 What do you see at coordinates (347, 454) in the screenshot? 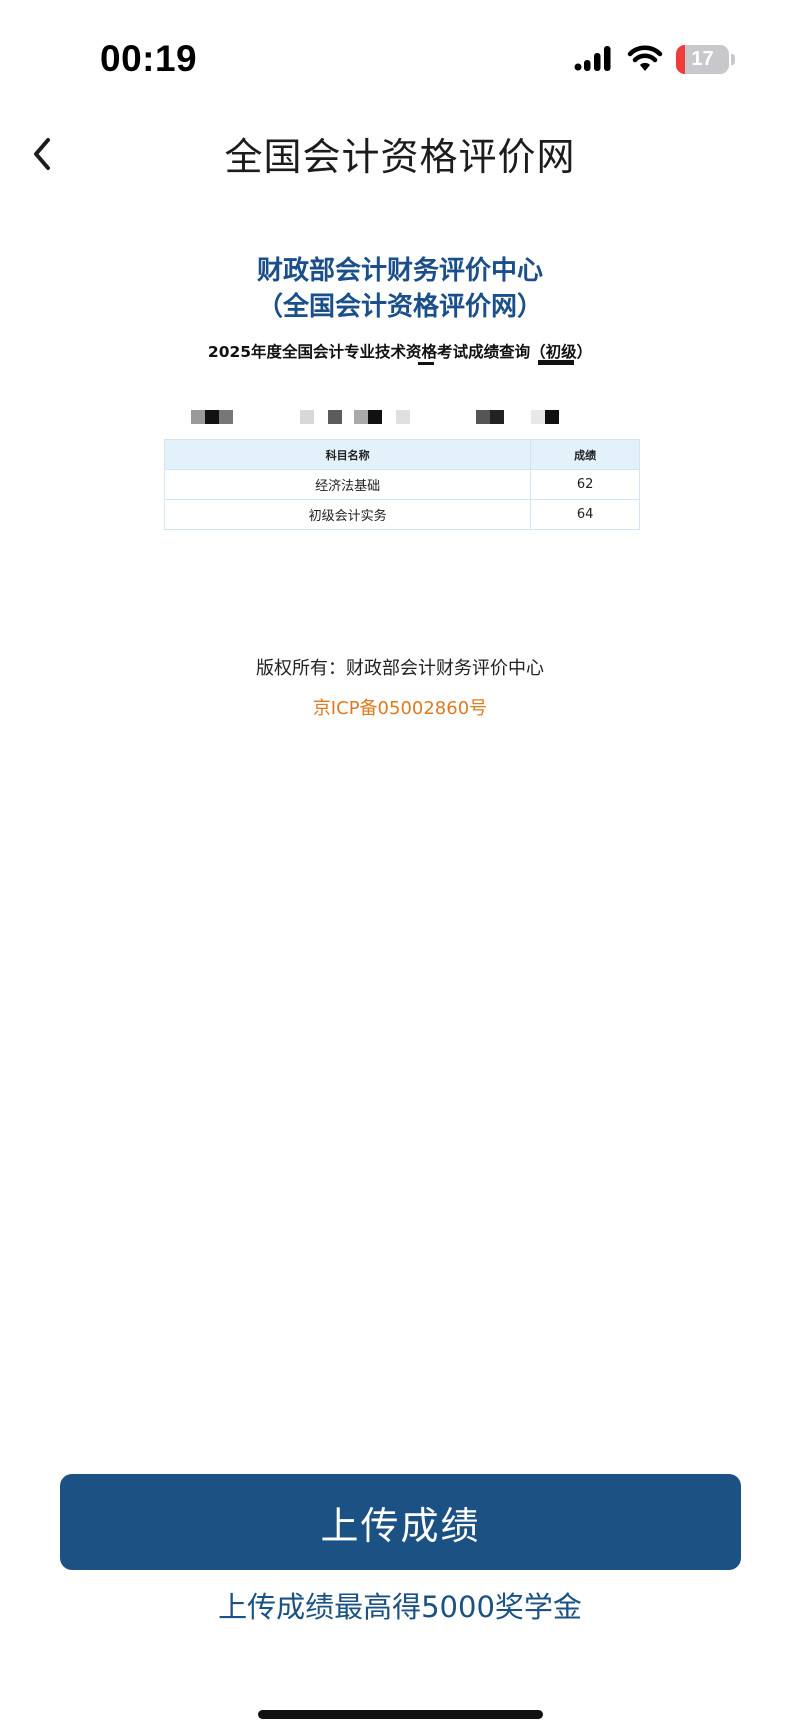
I see `column-header-subject: 科目名称` at bounding box center [347, 454].